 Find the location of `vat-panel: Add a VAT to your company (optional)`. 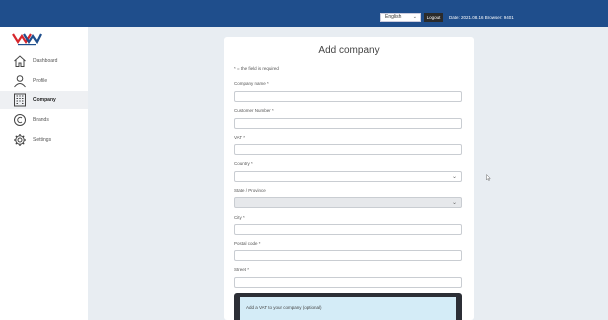

vat-panel: Add a VAT to your company (optional) is located at coordinates (348, 308).